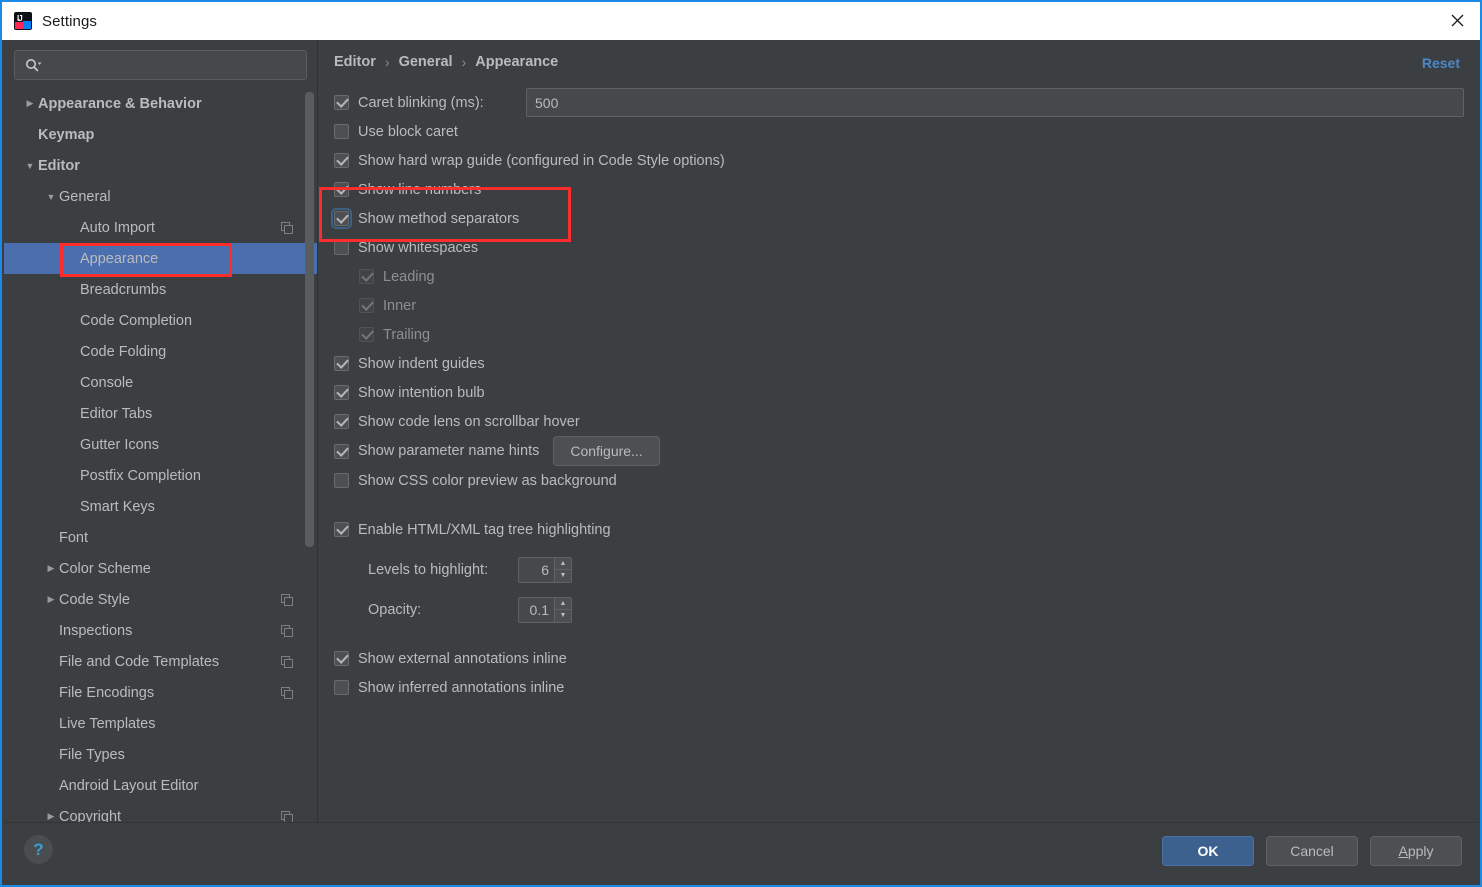 The height and width of the screenshot is (887, 1482). I want to click on setting-show-method-separators: Show method separators, so click(897, 218).